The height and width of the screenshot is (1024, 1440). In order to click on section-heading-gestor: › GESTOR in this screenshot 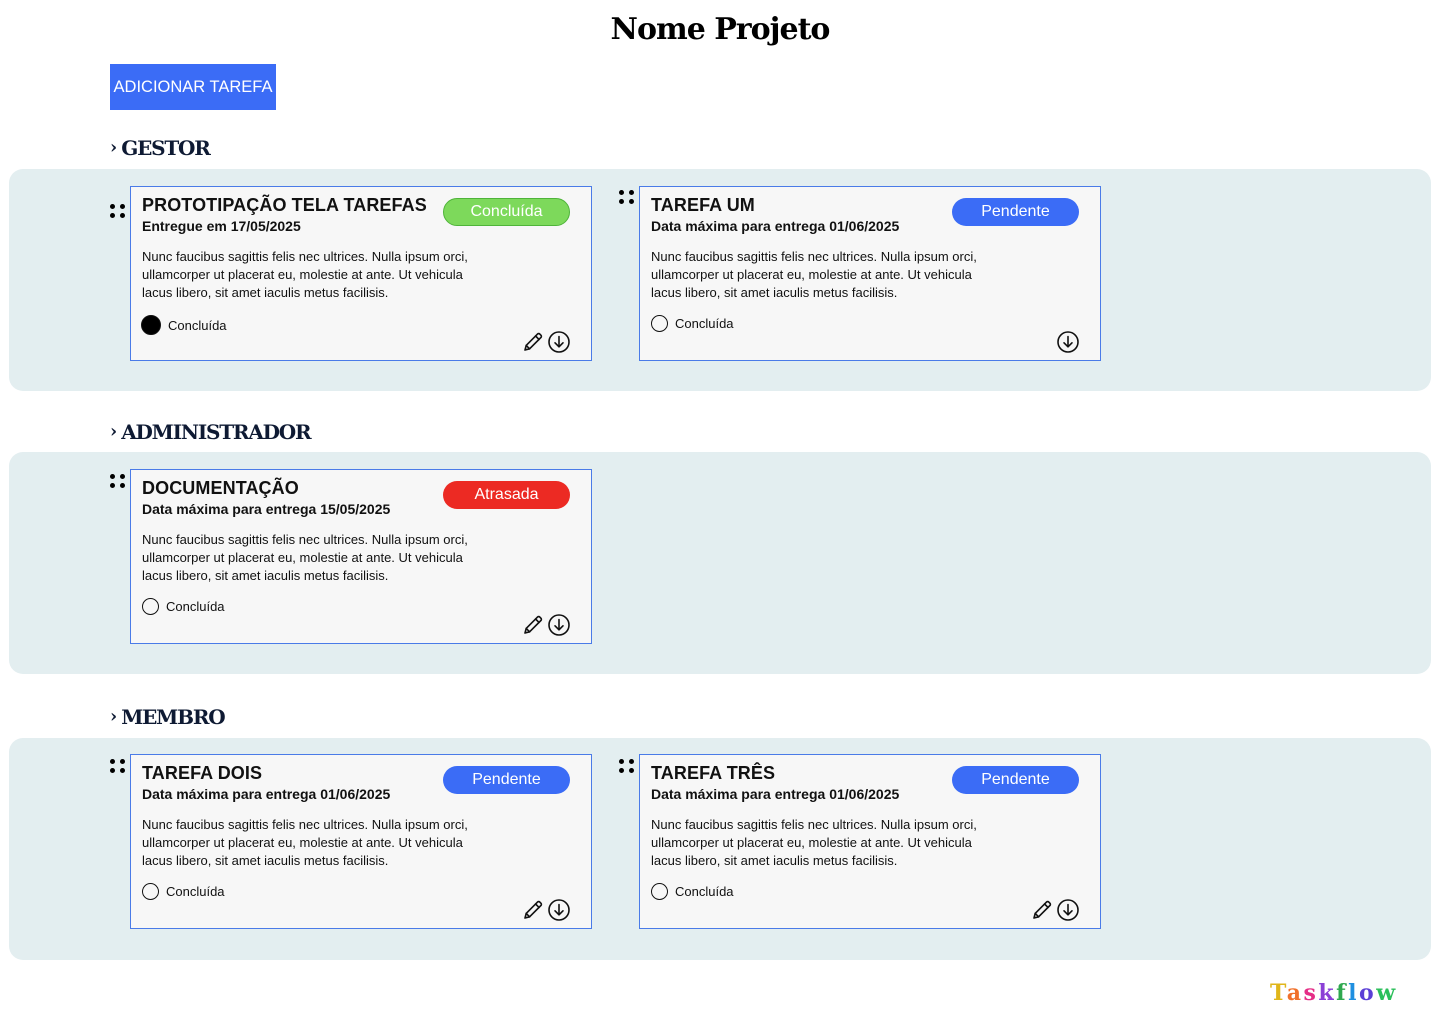, I will do `click(160, 148)`.